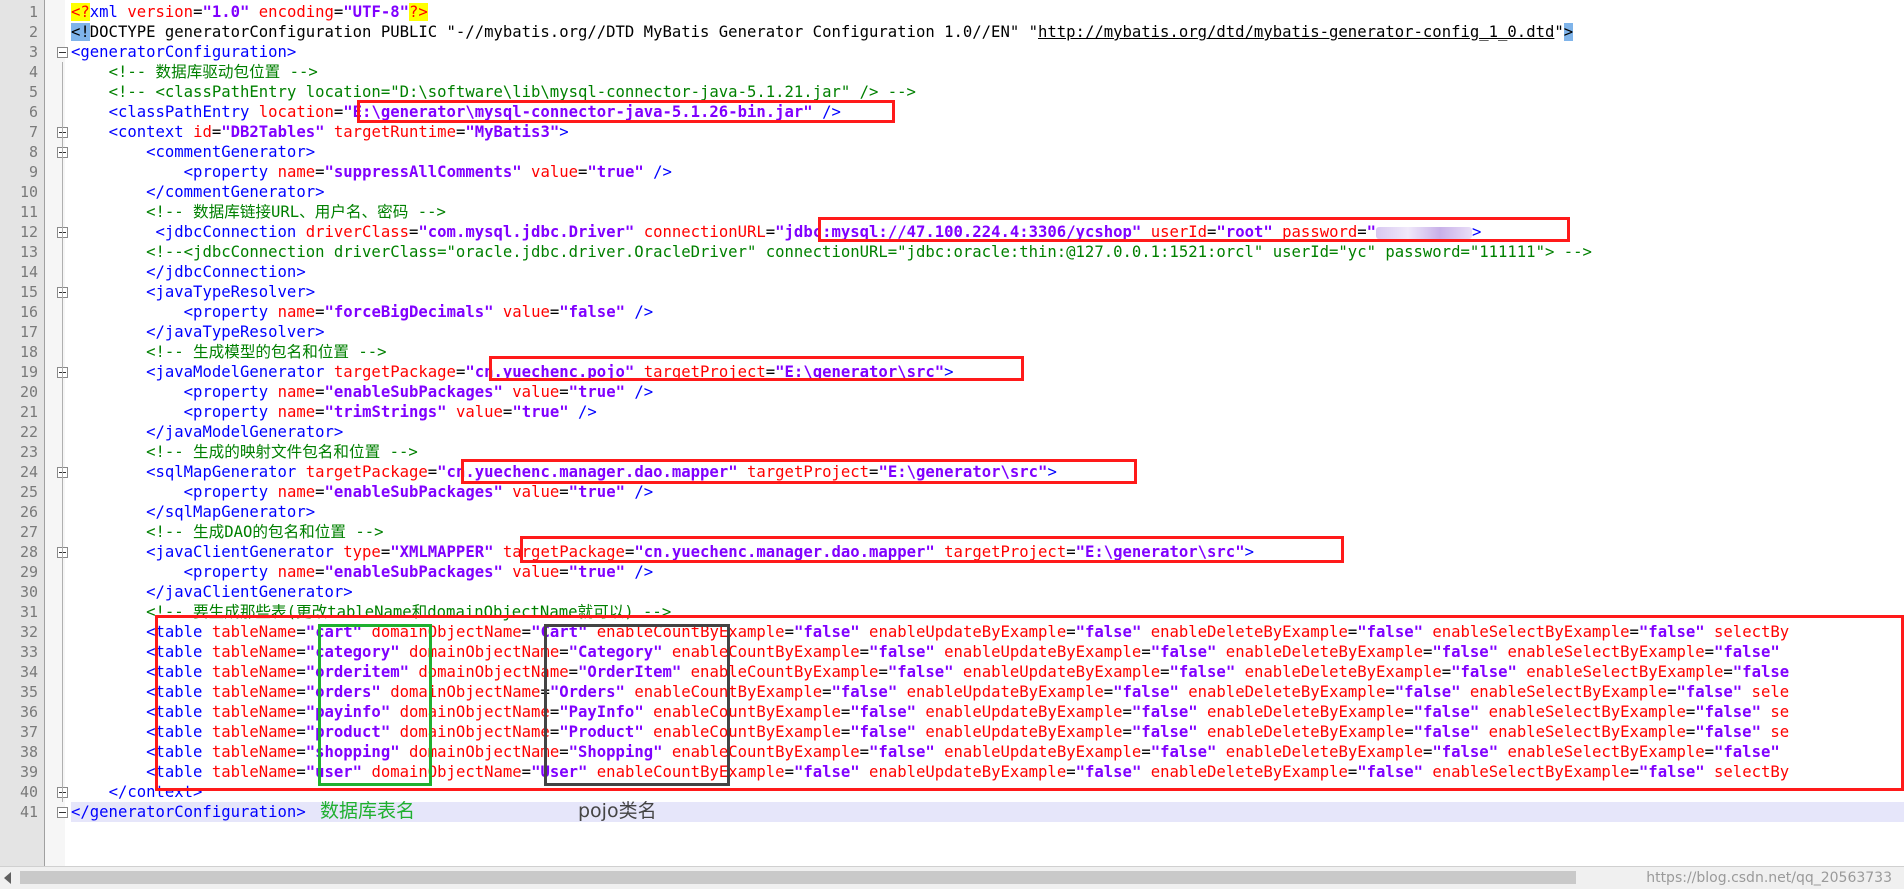 Image resolution: width=1904 pixels, height=889 pixels. Describe the element at coordinates (266, 352) in the screenshot. I see `code-token: <!-- 生成模型的包名和位置 -->` at that location.